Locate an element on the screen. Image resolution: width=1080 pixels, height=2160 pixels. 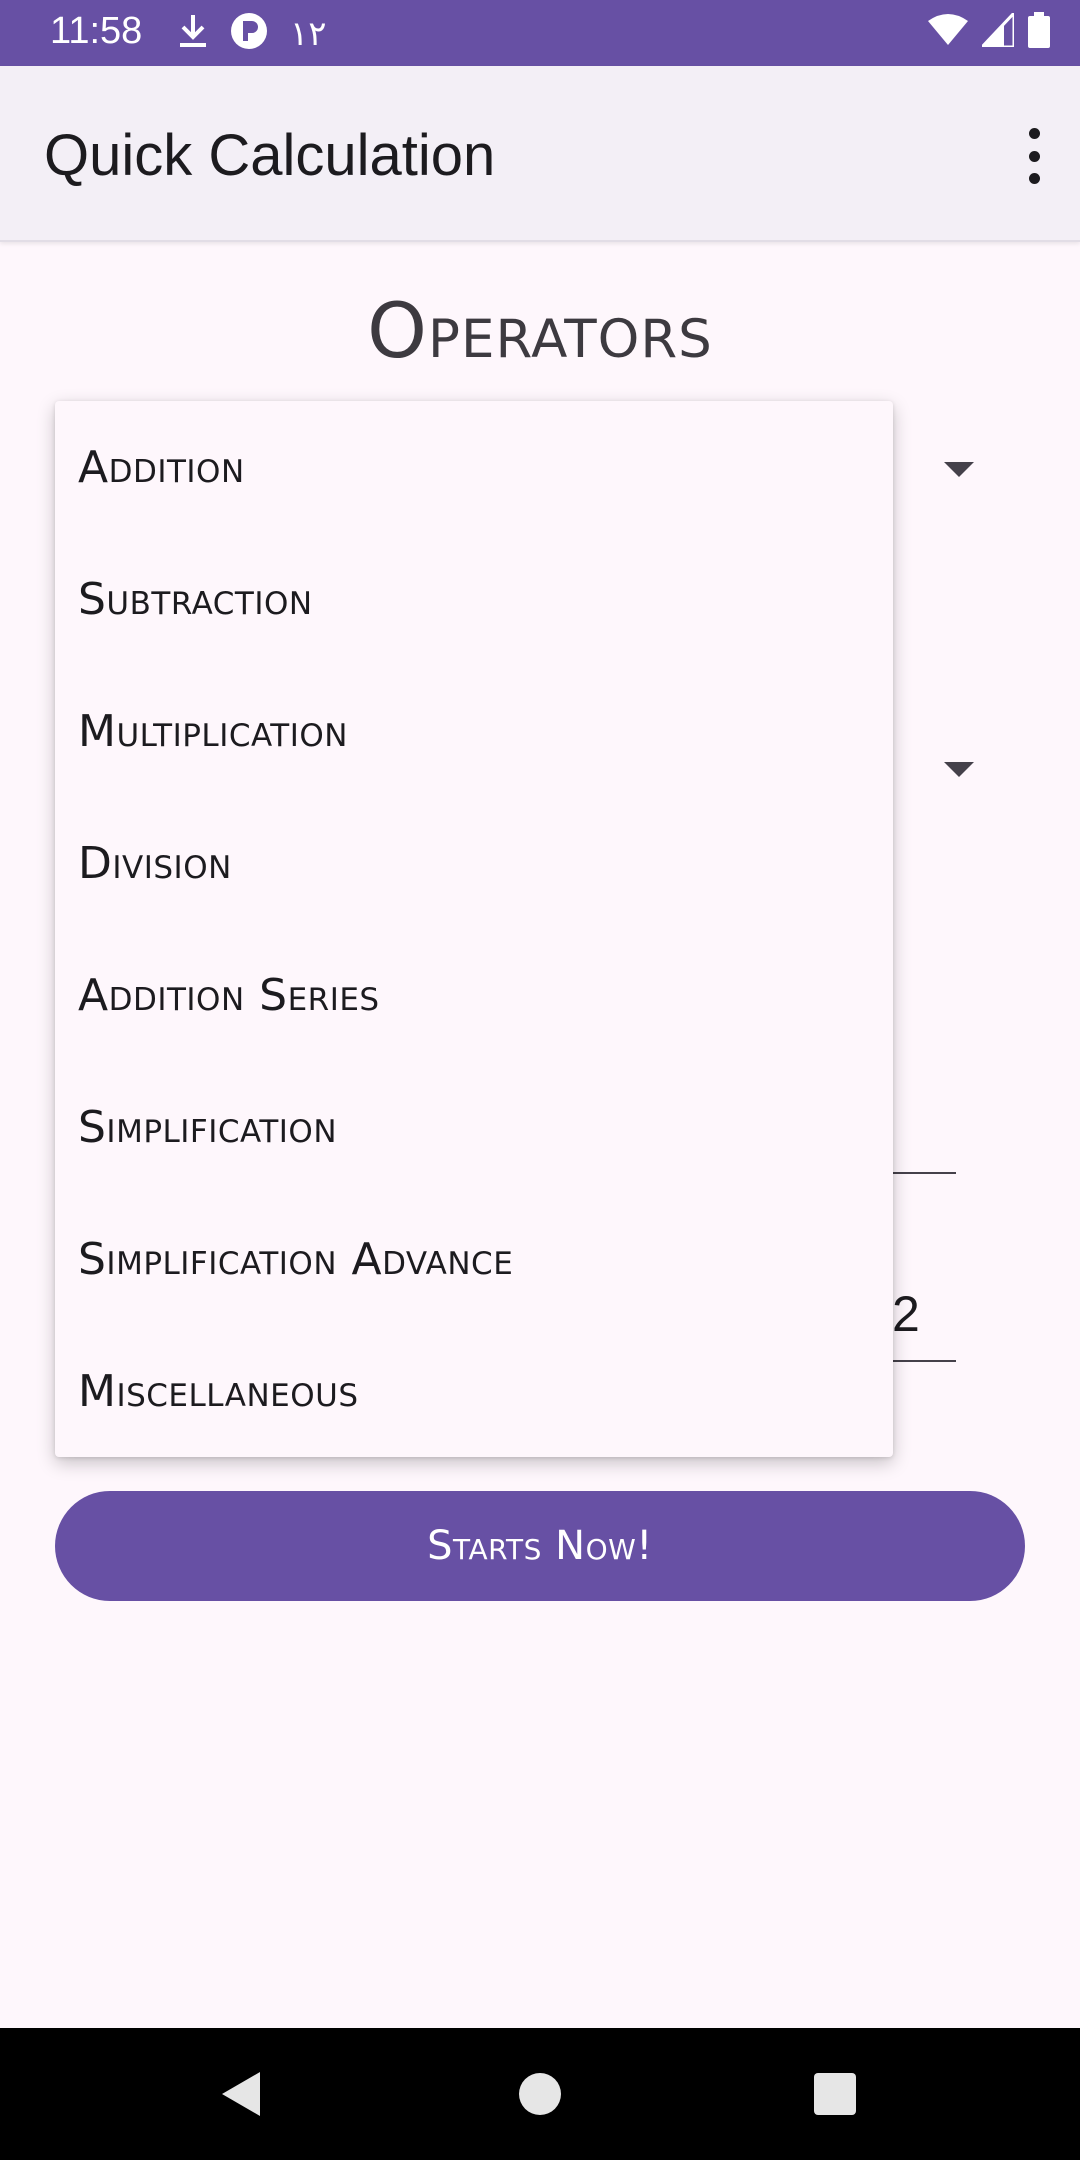
app-bar: Quick Calculation is located at coordinates (540, 154).